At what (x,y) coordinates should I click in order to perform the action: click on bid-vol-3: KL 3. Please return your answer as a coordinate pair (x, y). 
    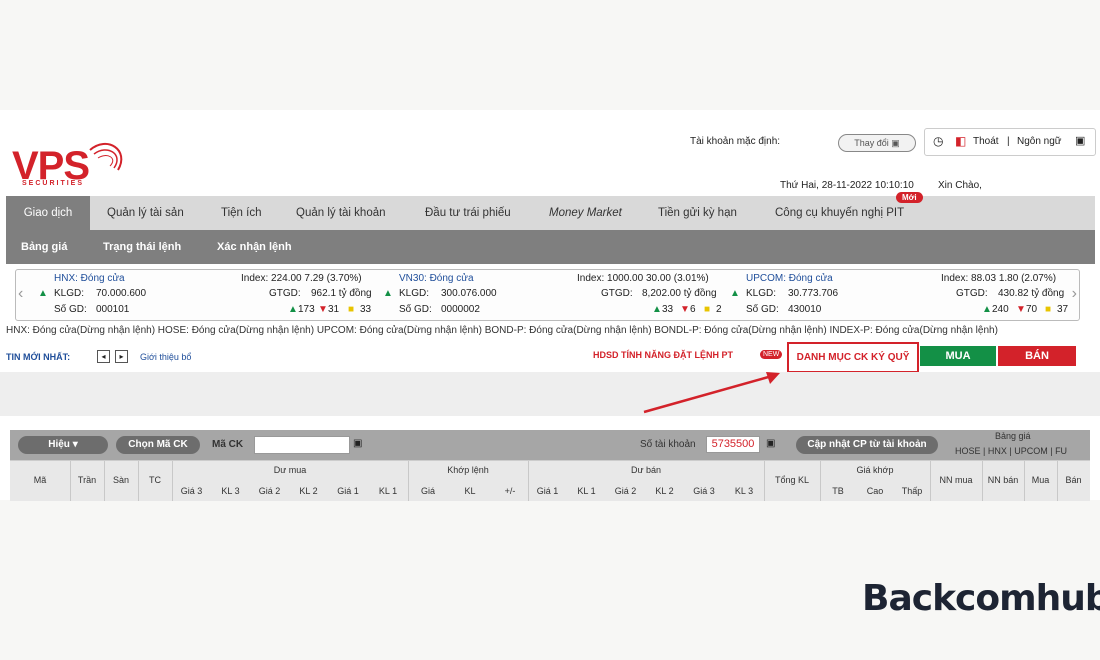
    Looking at the image, I should click on (230, 491).